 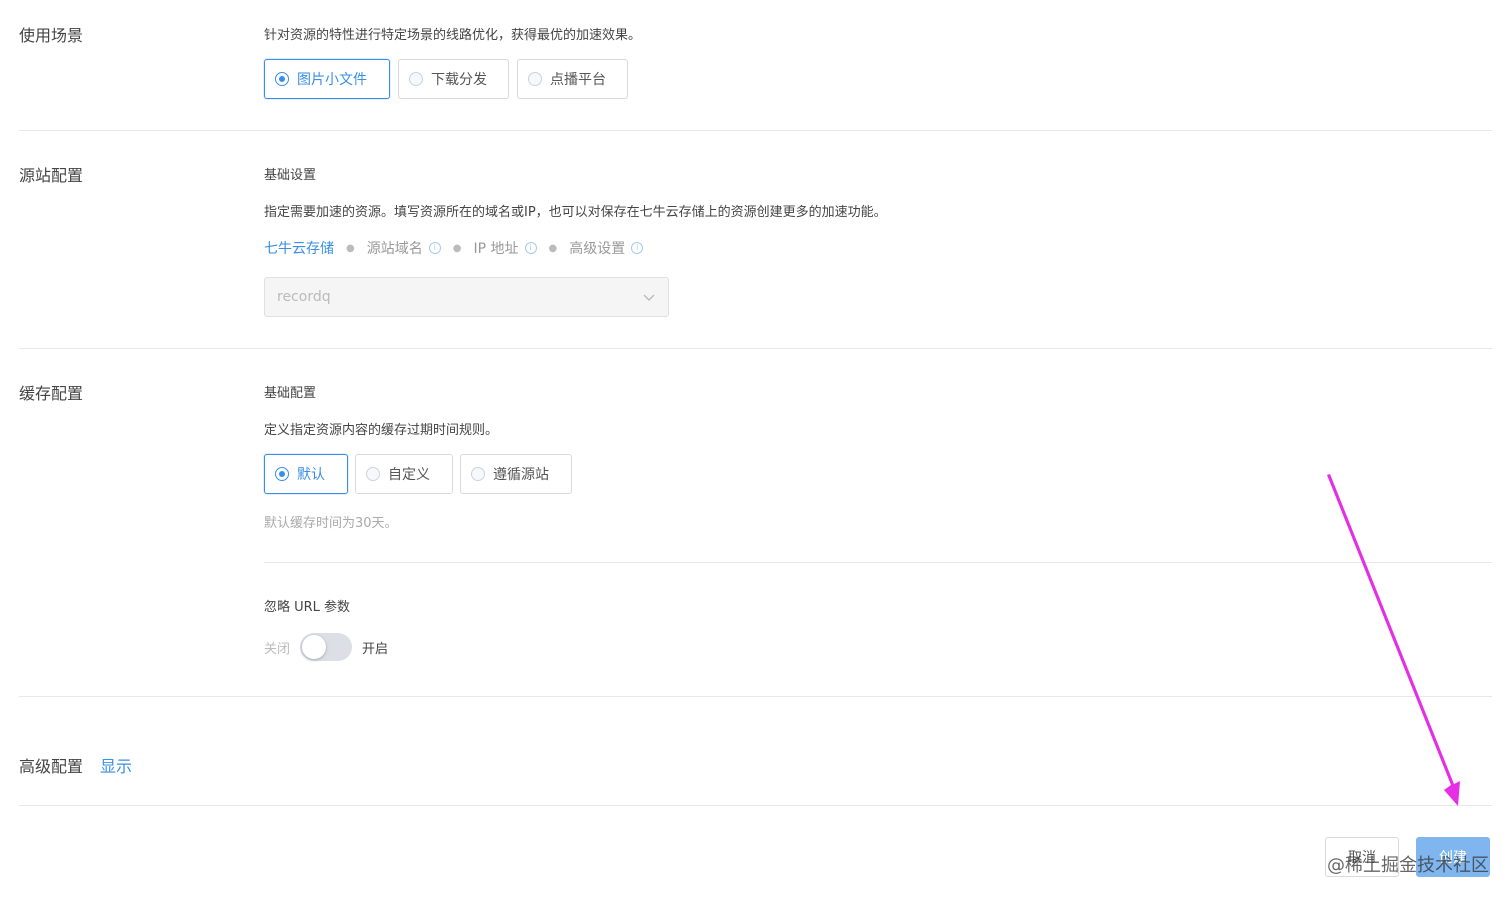 I want to click on watermark: @稀土掘金技术社区, so click(x=1408, y=865).